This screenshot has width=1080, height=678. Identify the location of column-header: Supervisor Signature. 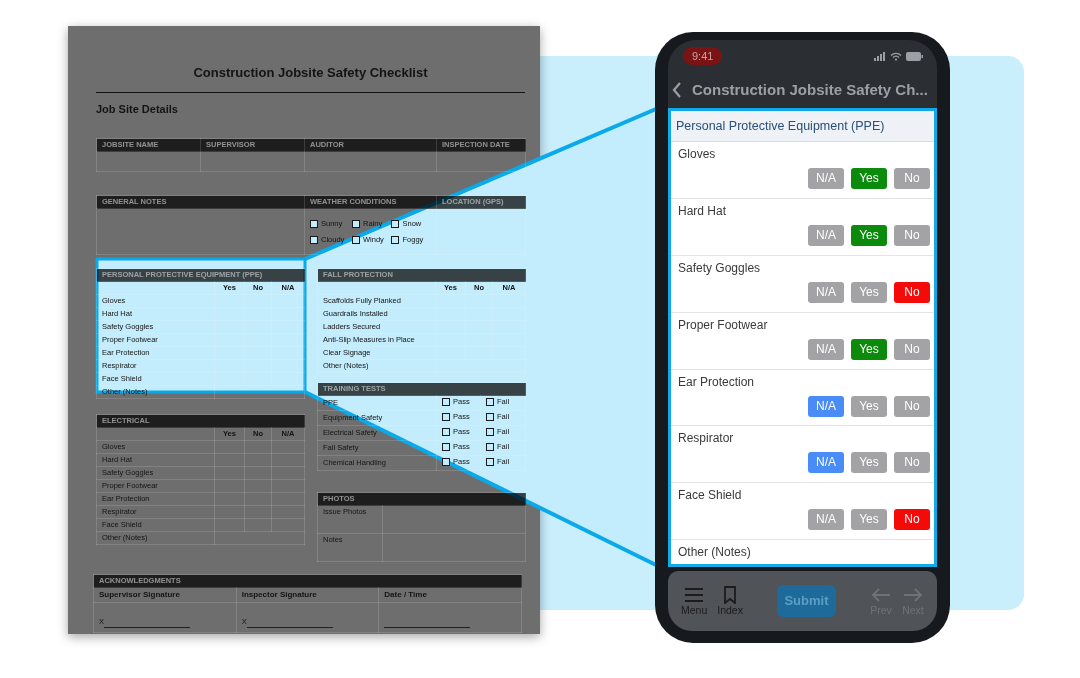
(139, 594).